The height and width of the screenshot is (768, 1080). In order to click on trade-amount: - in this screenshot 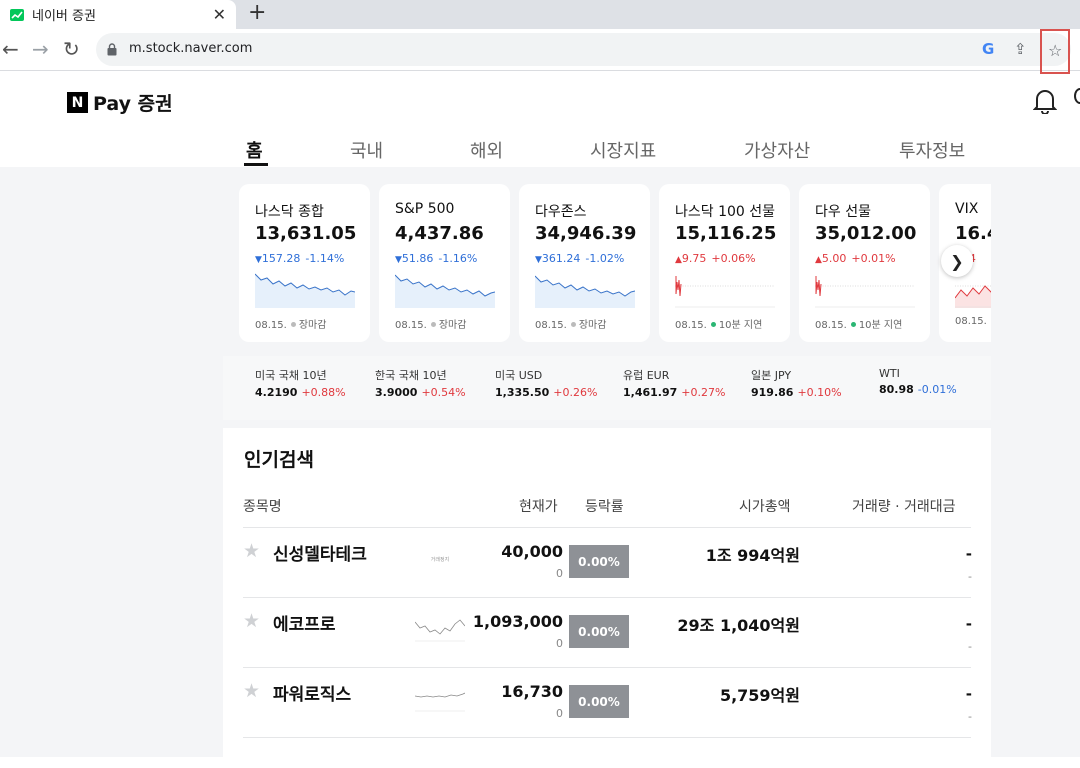, I will do `click(970, 576)`.